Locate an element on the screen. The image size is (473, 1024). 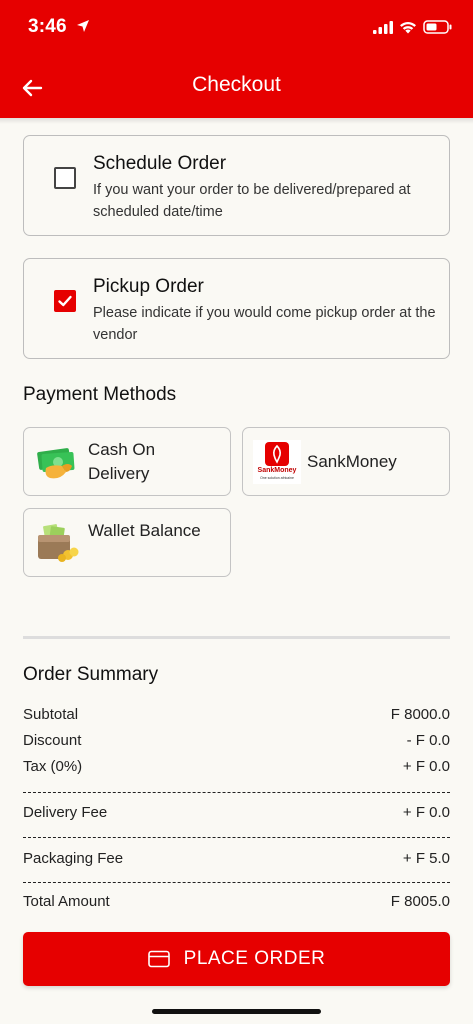
total-amount-label: Total Amount is located at coordinates (66, 901).